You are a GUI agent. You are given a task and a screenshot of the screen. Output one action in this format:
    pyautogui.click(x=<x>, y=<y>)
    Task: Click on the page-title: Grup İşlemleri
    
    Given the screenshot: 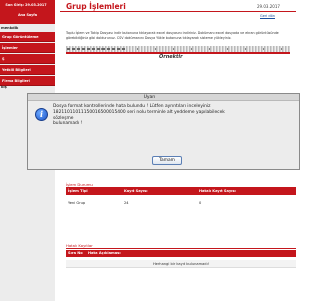 What is the action you would take?
    pyautogui.click(x=96, y=6)
    